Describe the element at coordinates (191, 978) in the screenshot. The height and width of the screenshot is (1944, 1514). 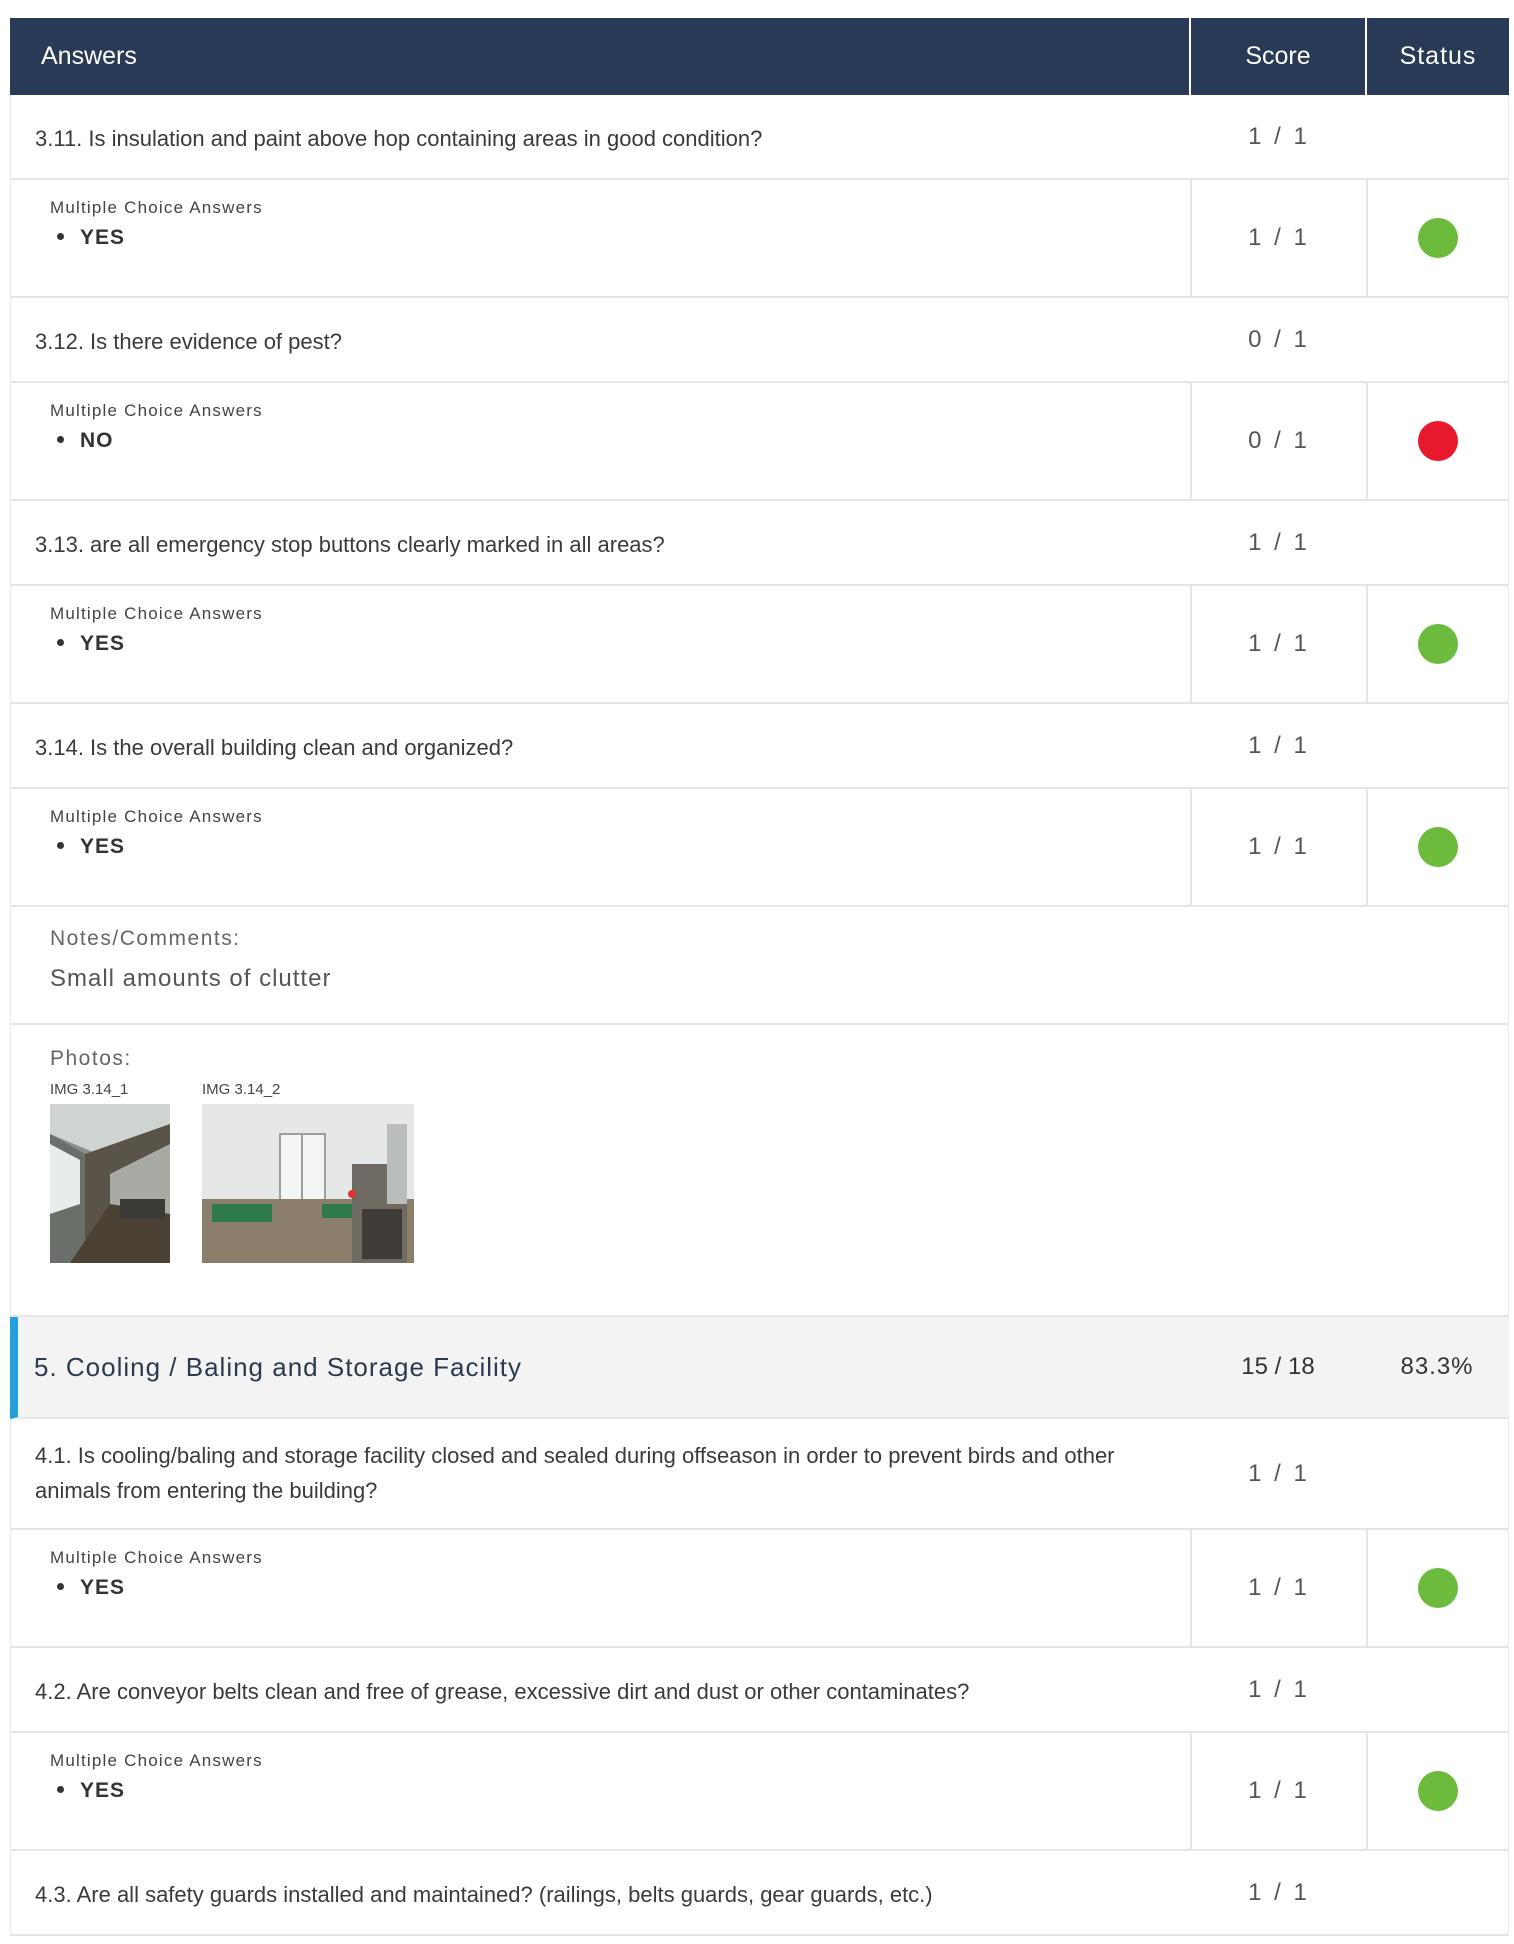
I see `notes-text: Small amounts of clutter` at that location.